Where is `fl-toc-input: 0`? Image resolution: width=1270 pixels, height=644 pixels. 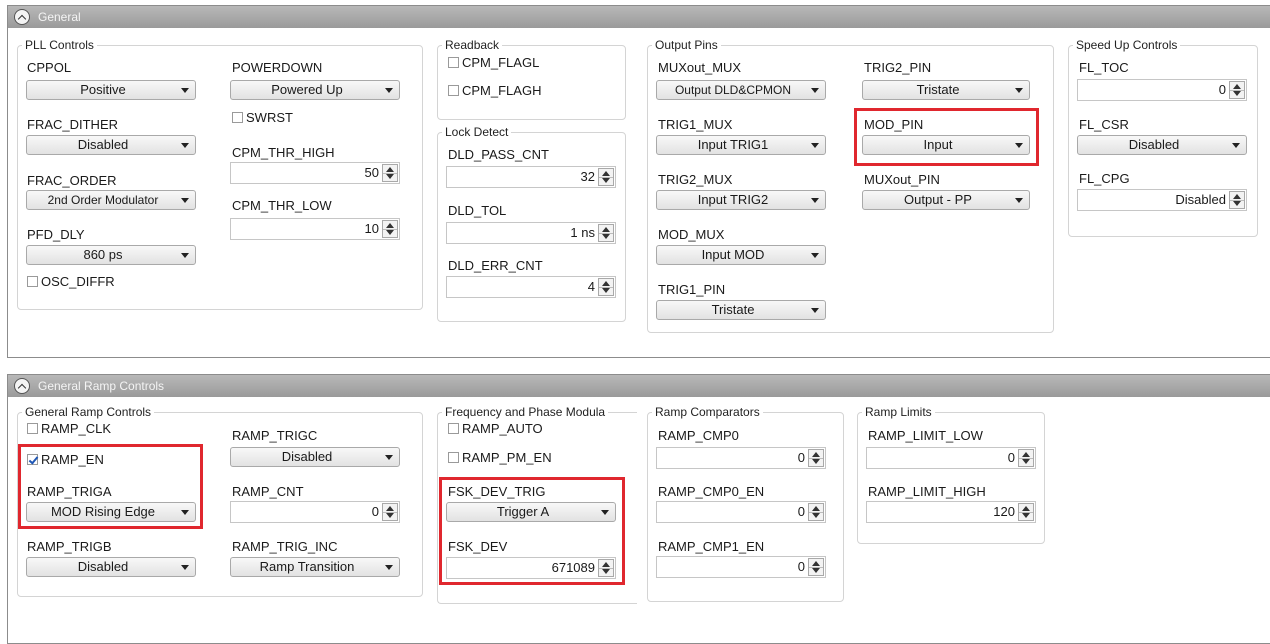
fl-toc-input: 0 is located at coordinates (1162, 90).